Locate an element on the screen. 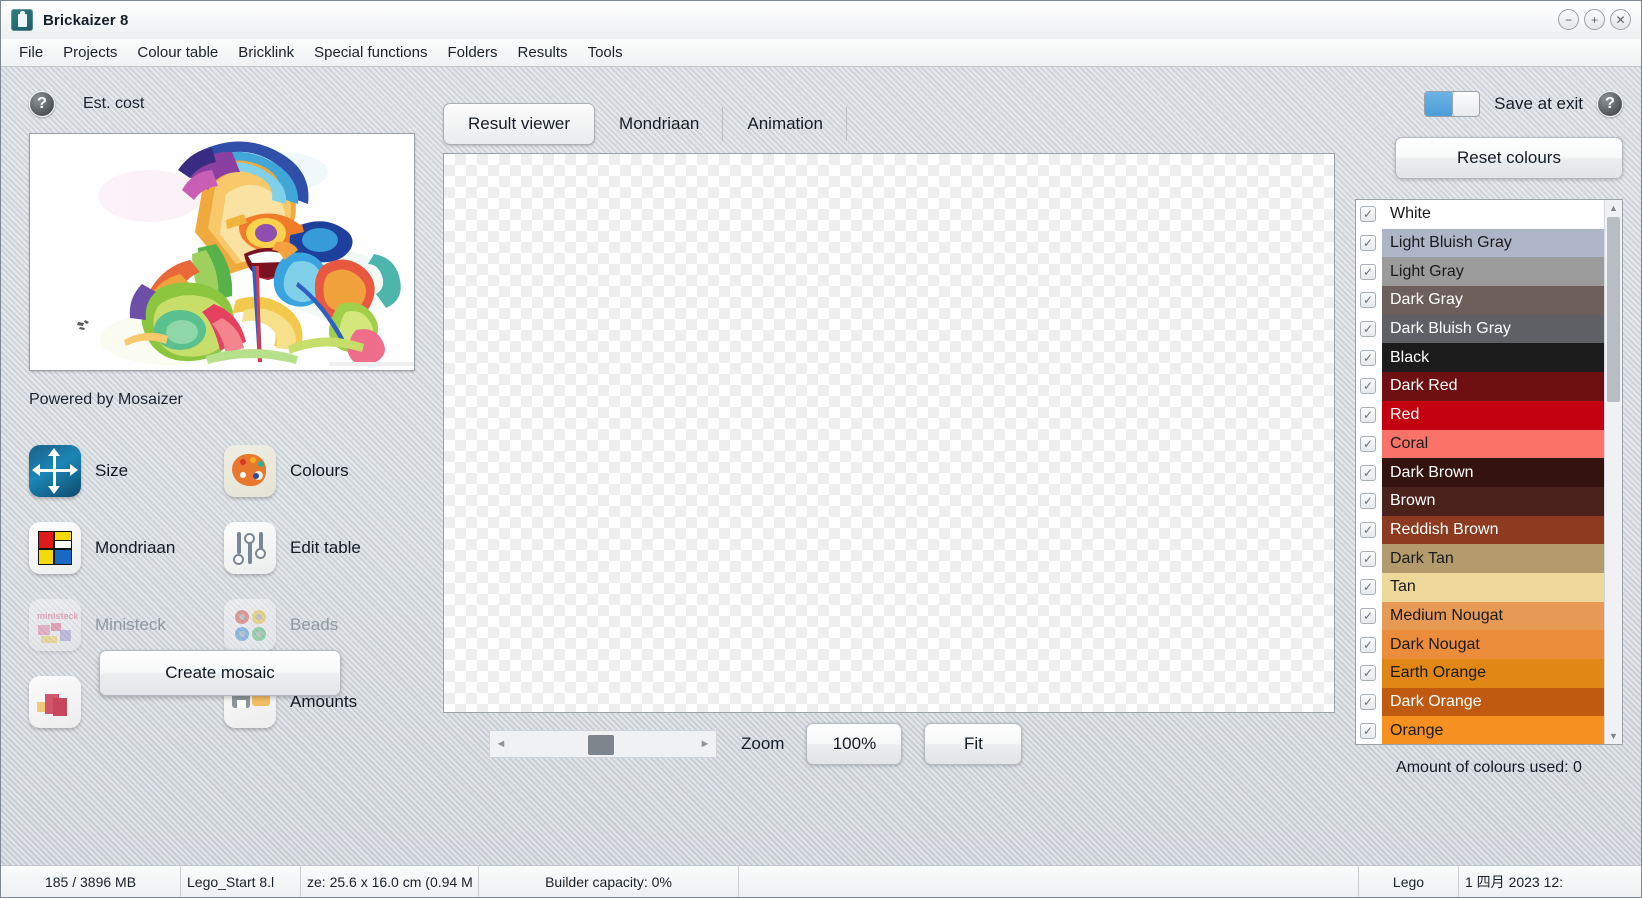 The width and height of the screenshot is (1642, 898). create-mosaic-button: Create mosaic is located at coordinates (220, 673).